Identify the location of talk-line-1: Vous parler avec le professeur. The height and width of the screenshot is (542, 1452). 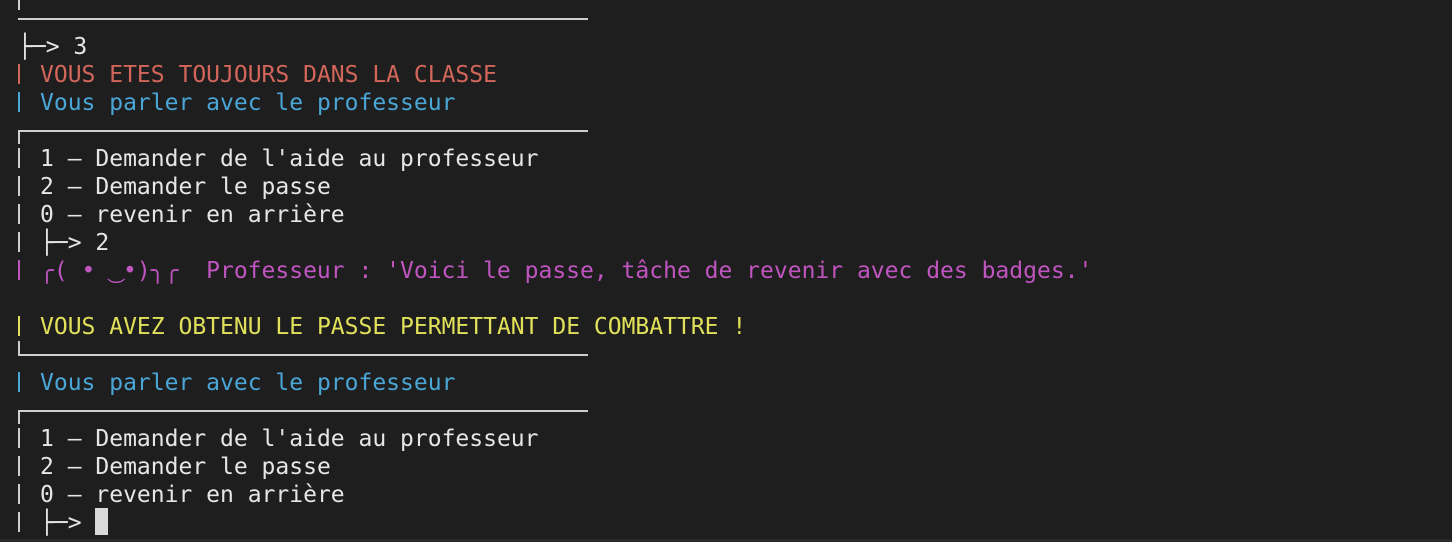
(236, 103).